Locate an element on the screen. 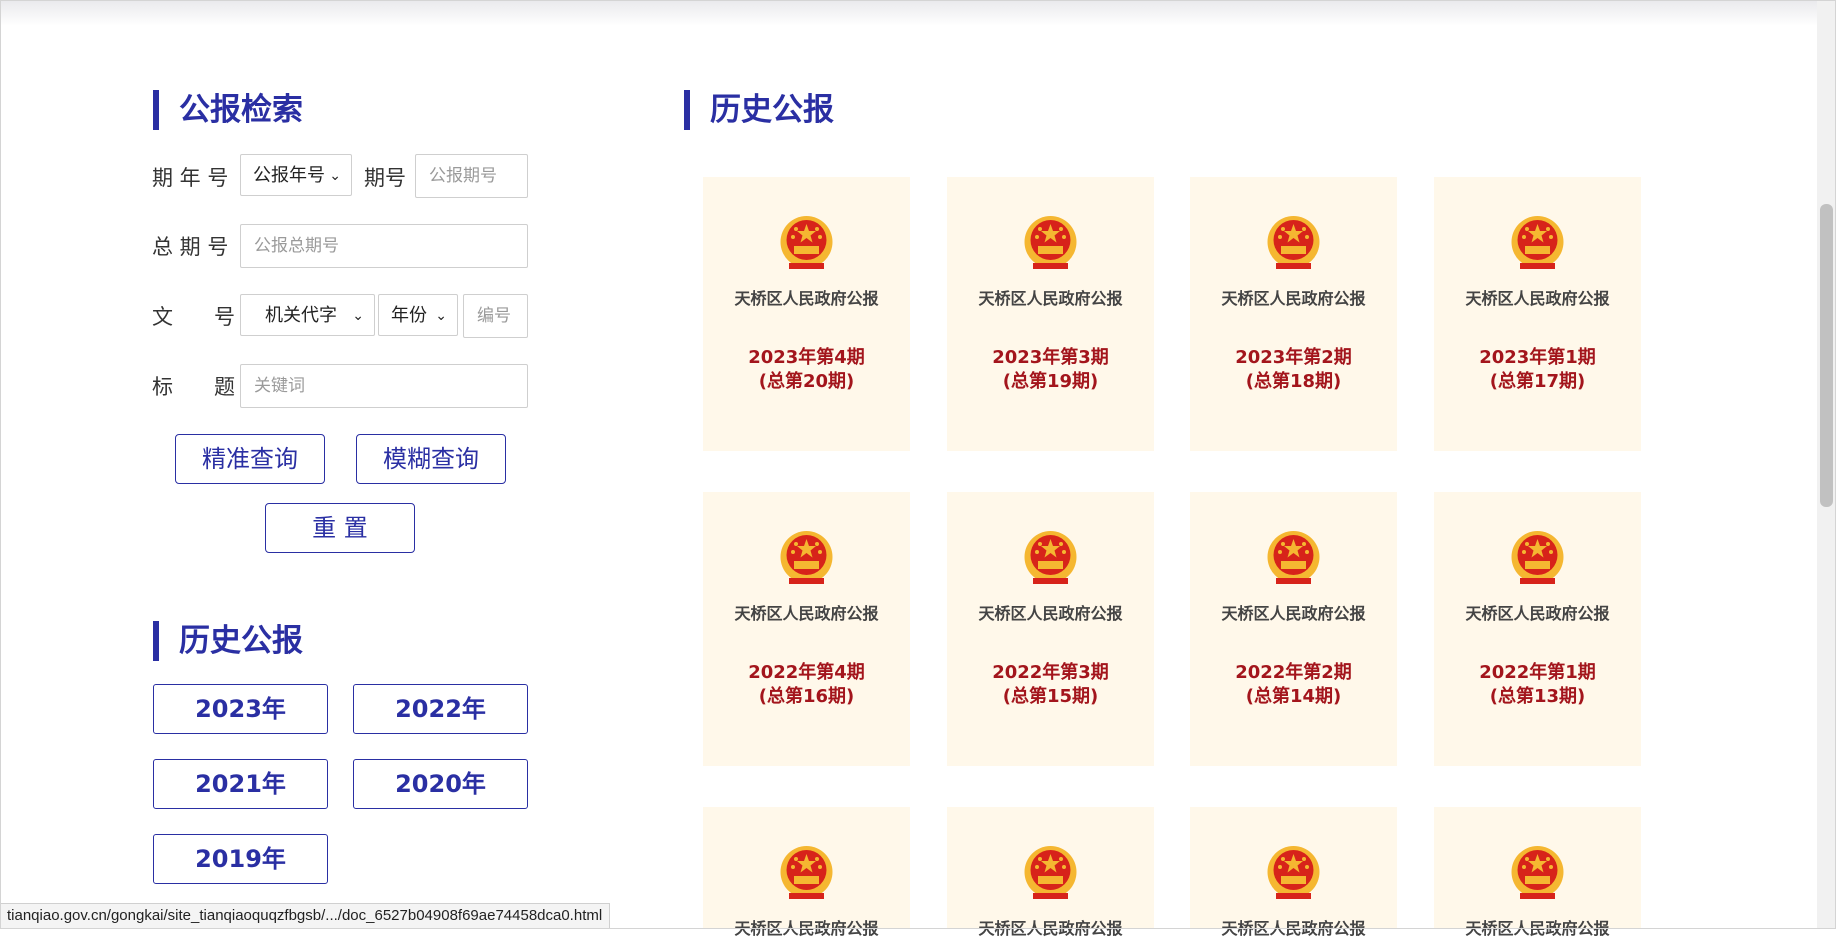 This screenshot has height=939, width=1836. bulletin-card: 天桥区人民政府公报 2022年第3期 (总第15期) is located at coordinates (1050, 629).